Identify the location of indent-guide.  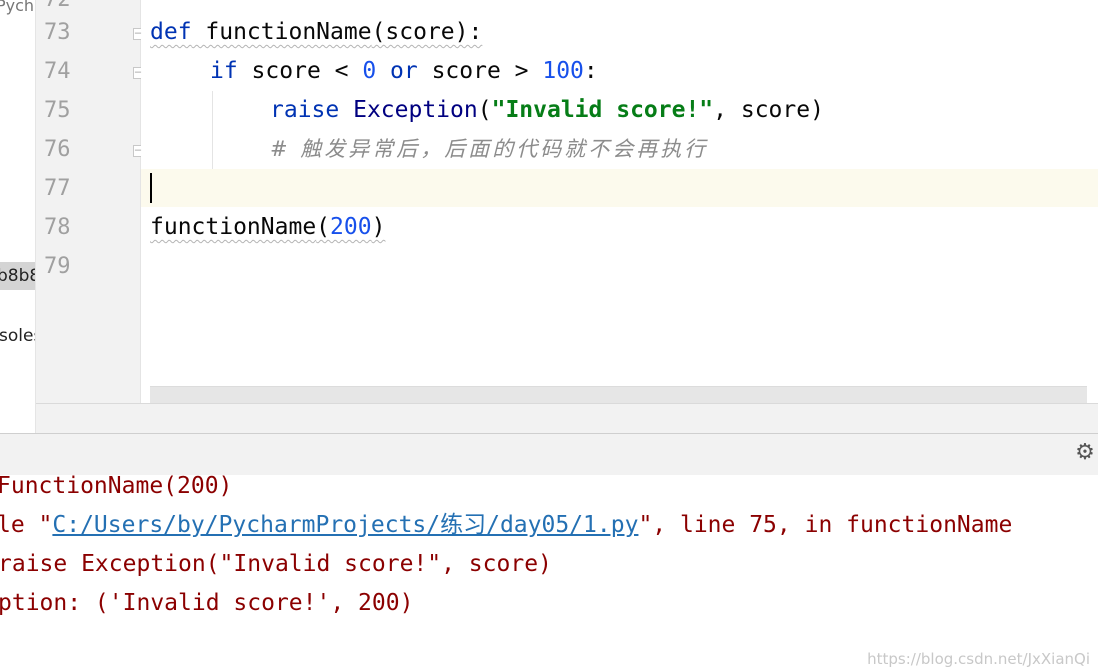
(212, 130).